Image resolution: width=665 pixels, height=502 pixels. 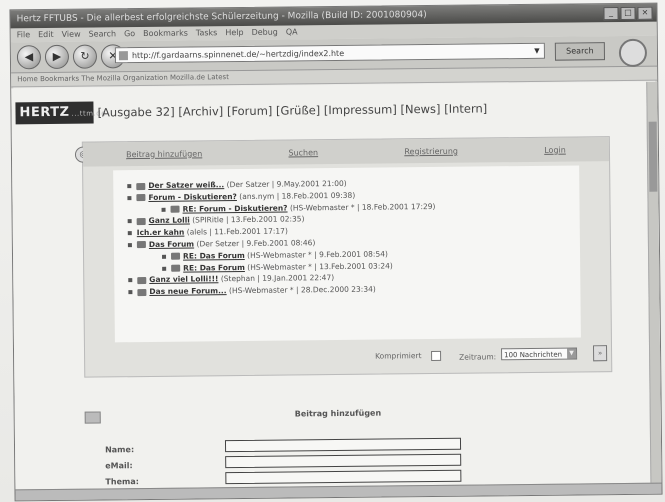 I want to click on thread-meta: (Stephan | 19.Jan.2001 22:47), so click(x=277, y=278).